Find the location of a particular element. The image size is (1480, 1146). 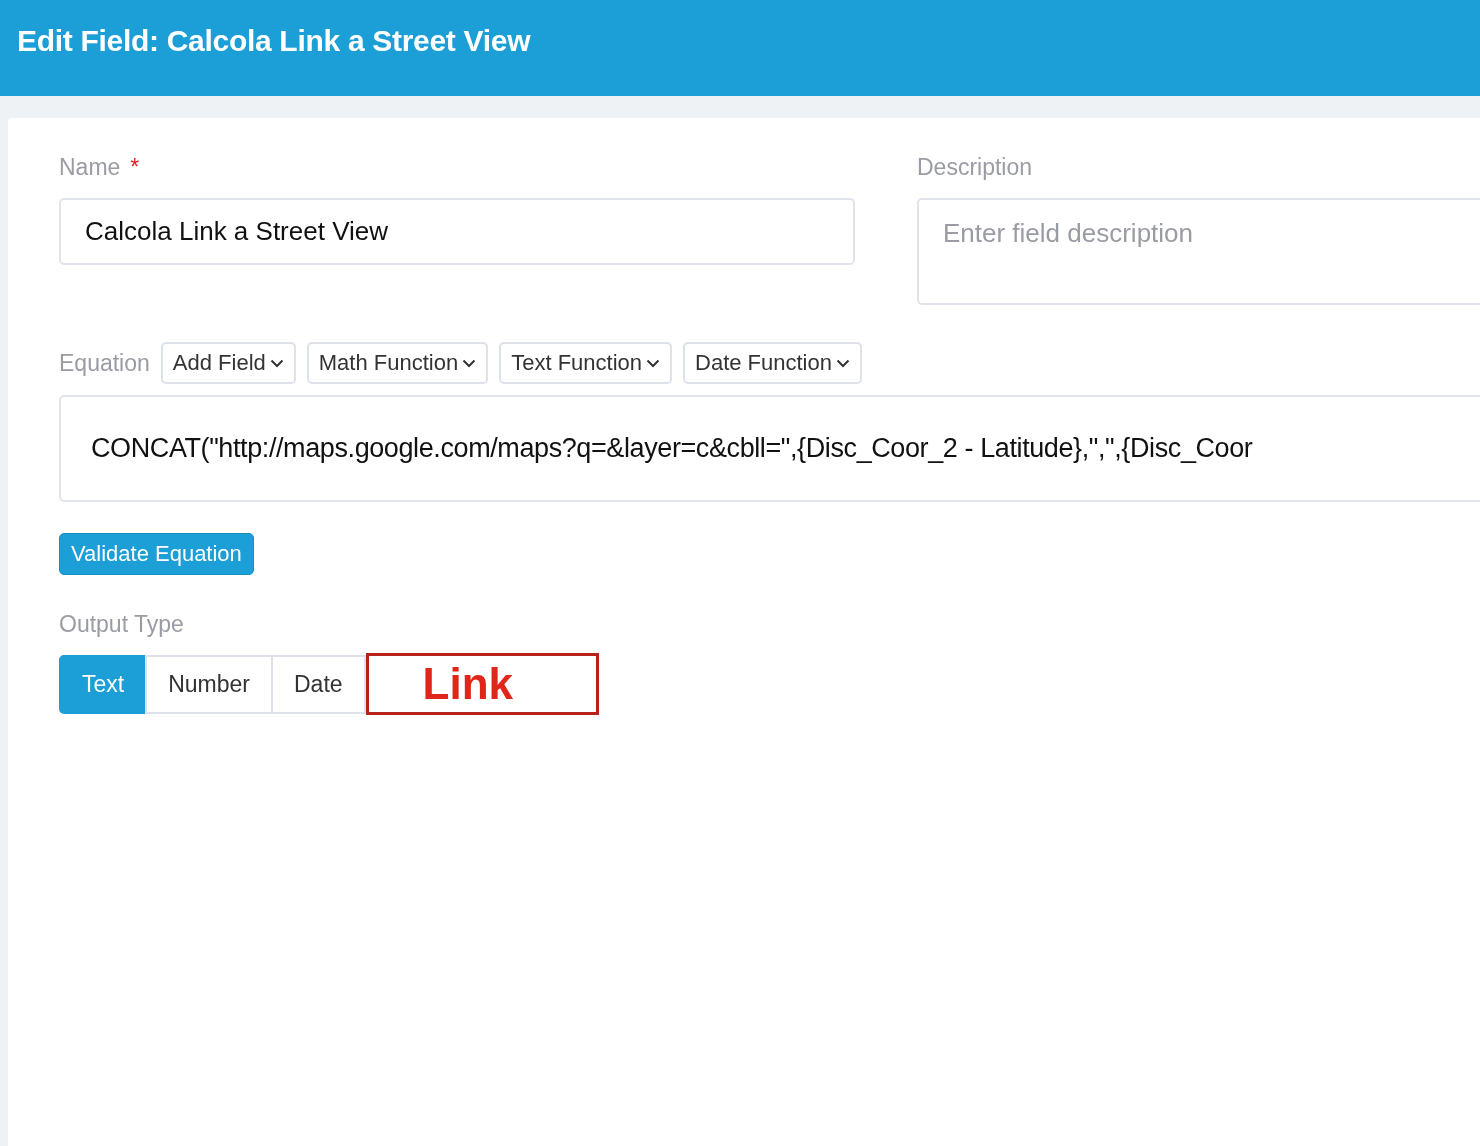

dropdown-button: Text Function is located at coordinates (585, 363).